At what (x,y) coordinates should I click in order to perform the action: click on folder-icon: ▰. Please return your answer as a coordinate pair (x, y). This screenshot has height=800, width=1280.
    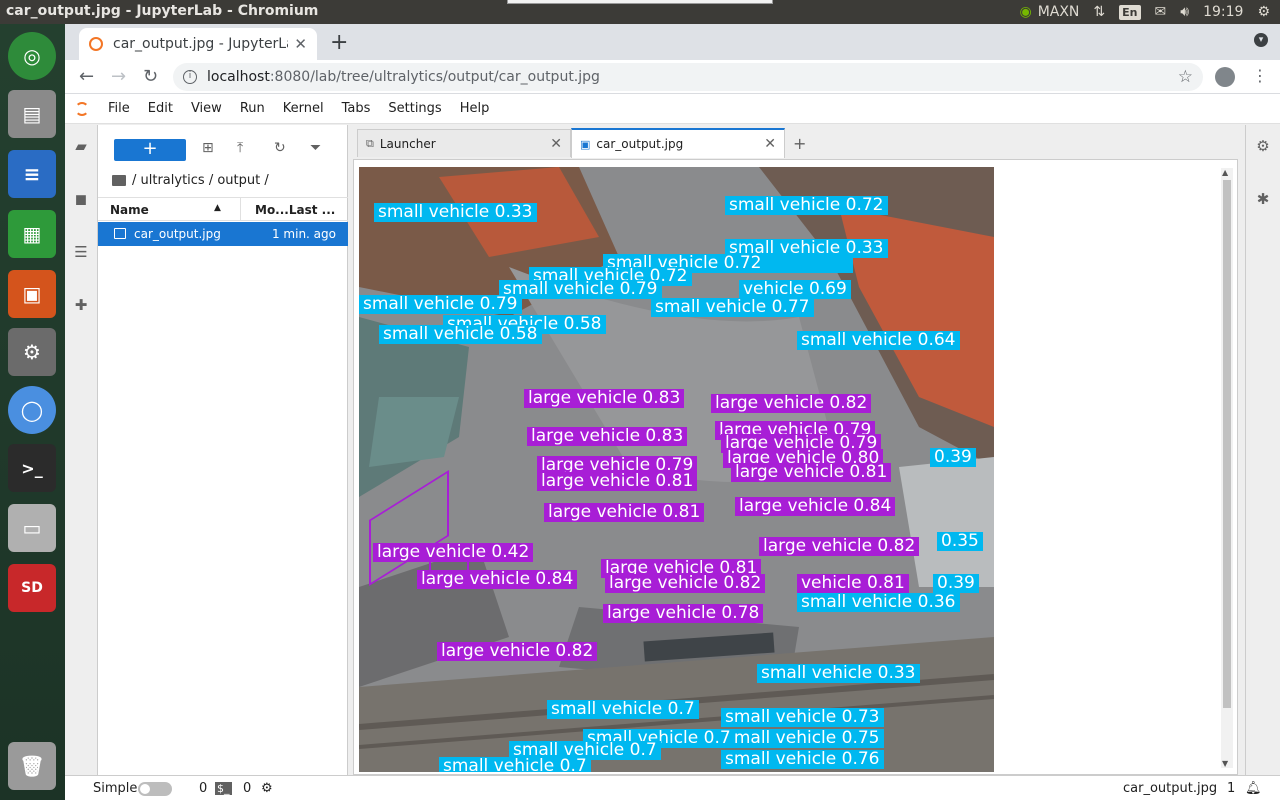
    Looking at the image, I should click on (81, 146).